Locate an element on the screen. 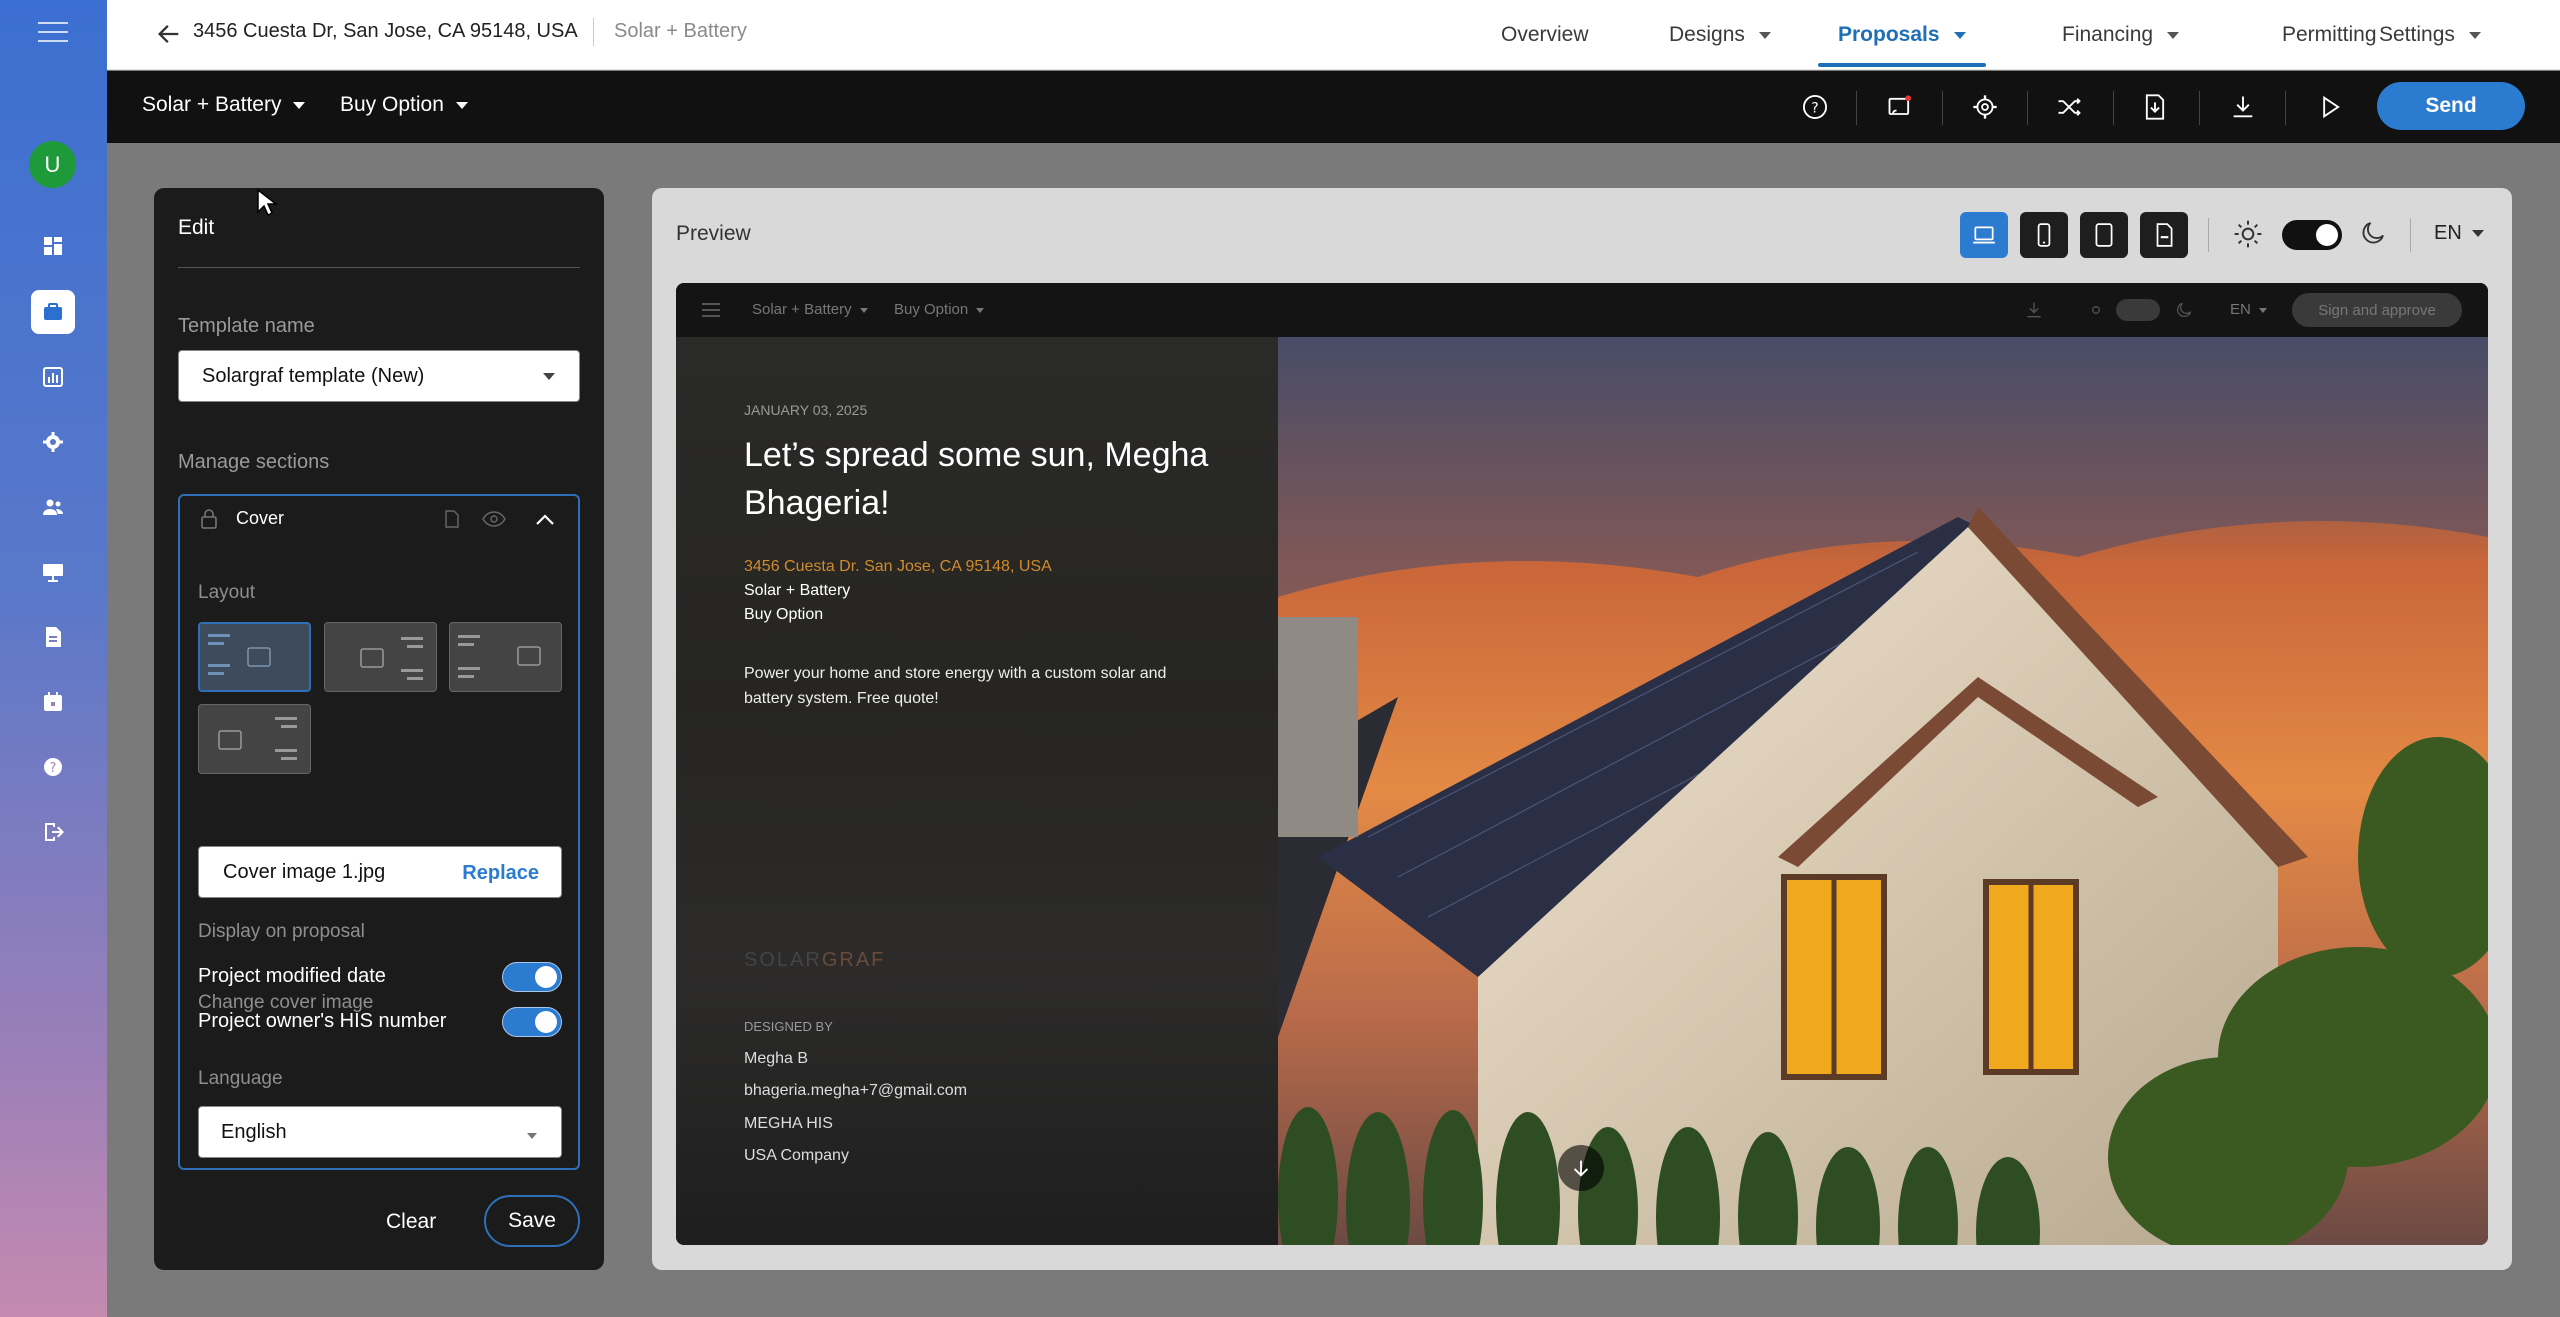 The height and width of the screenshot is (1317, 2560). designer-email: bhageria.megha+7@gmail.com is located at coordinates (856, 1090).